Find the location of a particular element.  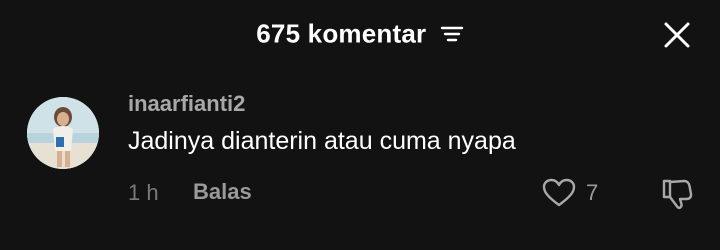

comment-username: inaarfianti2 is located at coordinates (186, 104).